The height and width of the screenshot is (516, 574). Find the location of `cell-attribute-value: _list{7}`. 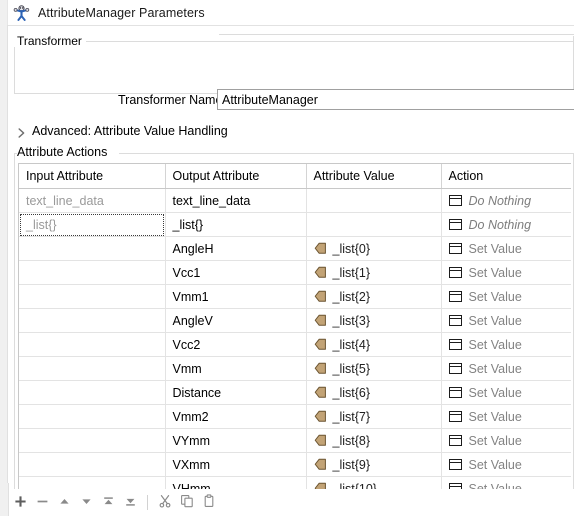

cell-attribute-value: _list{7} is located at coordinates (374, 416).